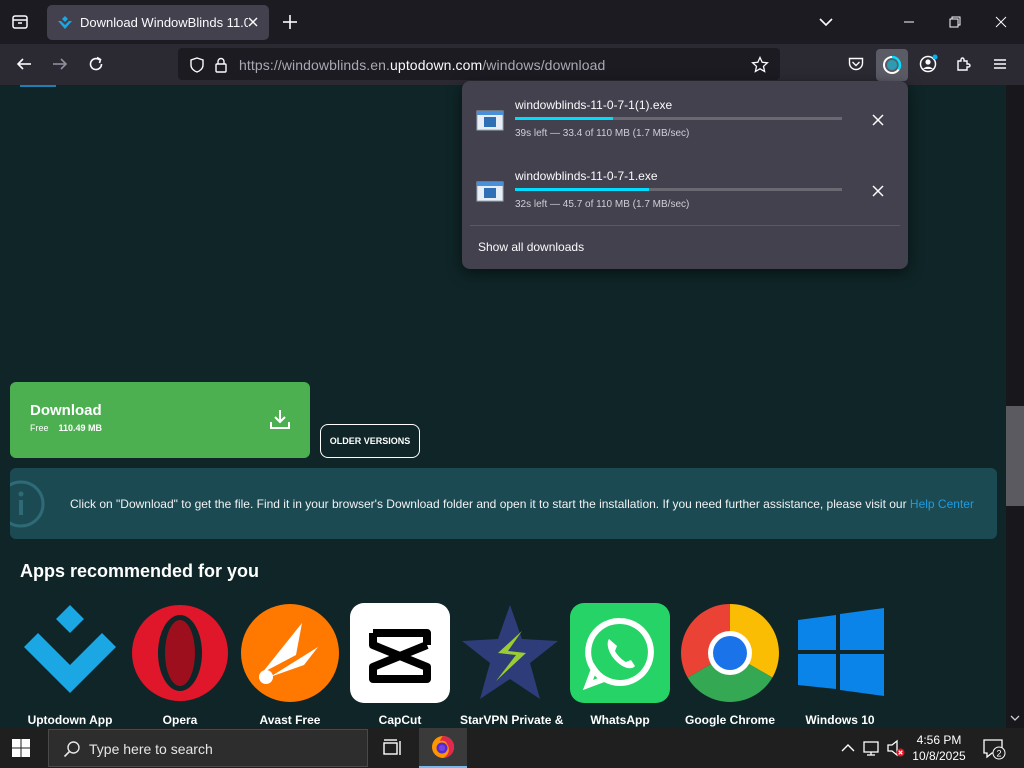 This screenshot has height=768, width=1024. I want to click on account-button, so click(928, 64).